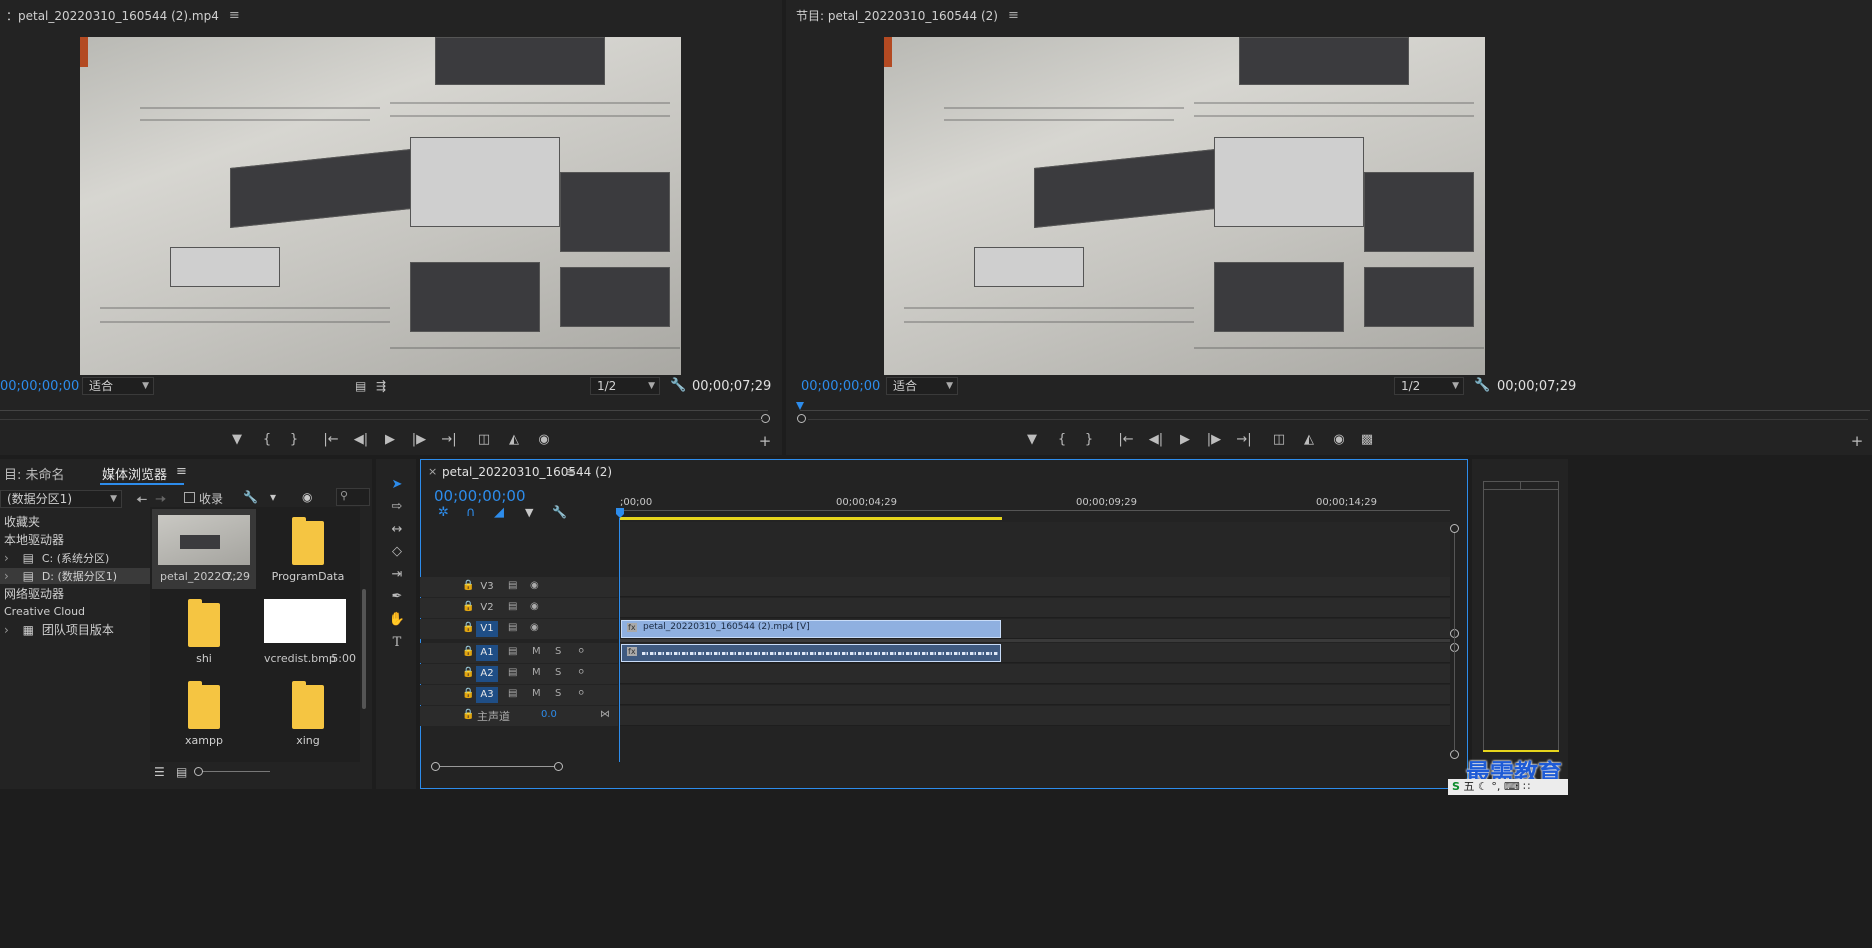 The image size is (1872, 948). Describe the element at coordinates (1454, 528) in the screenshot. I see `vertical-zoom-handle-top` at that location.